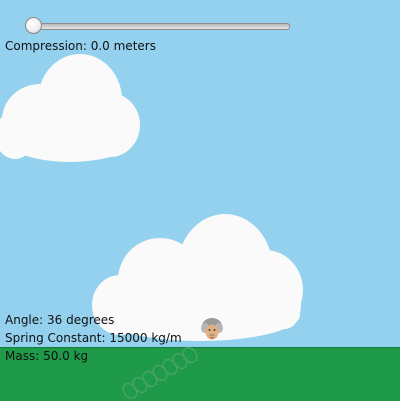 The height and width of the screenshot is (401, 400). Describe the element at coordinates (93, 338) in the screenshot. I see `spring-constant-readout: Spring Constant: 15000 kg/m` at that location.